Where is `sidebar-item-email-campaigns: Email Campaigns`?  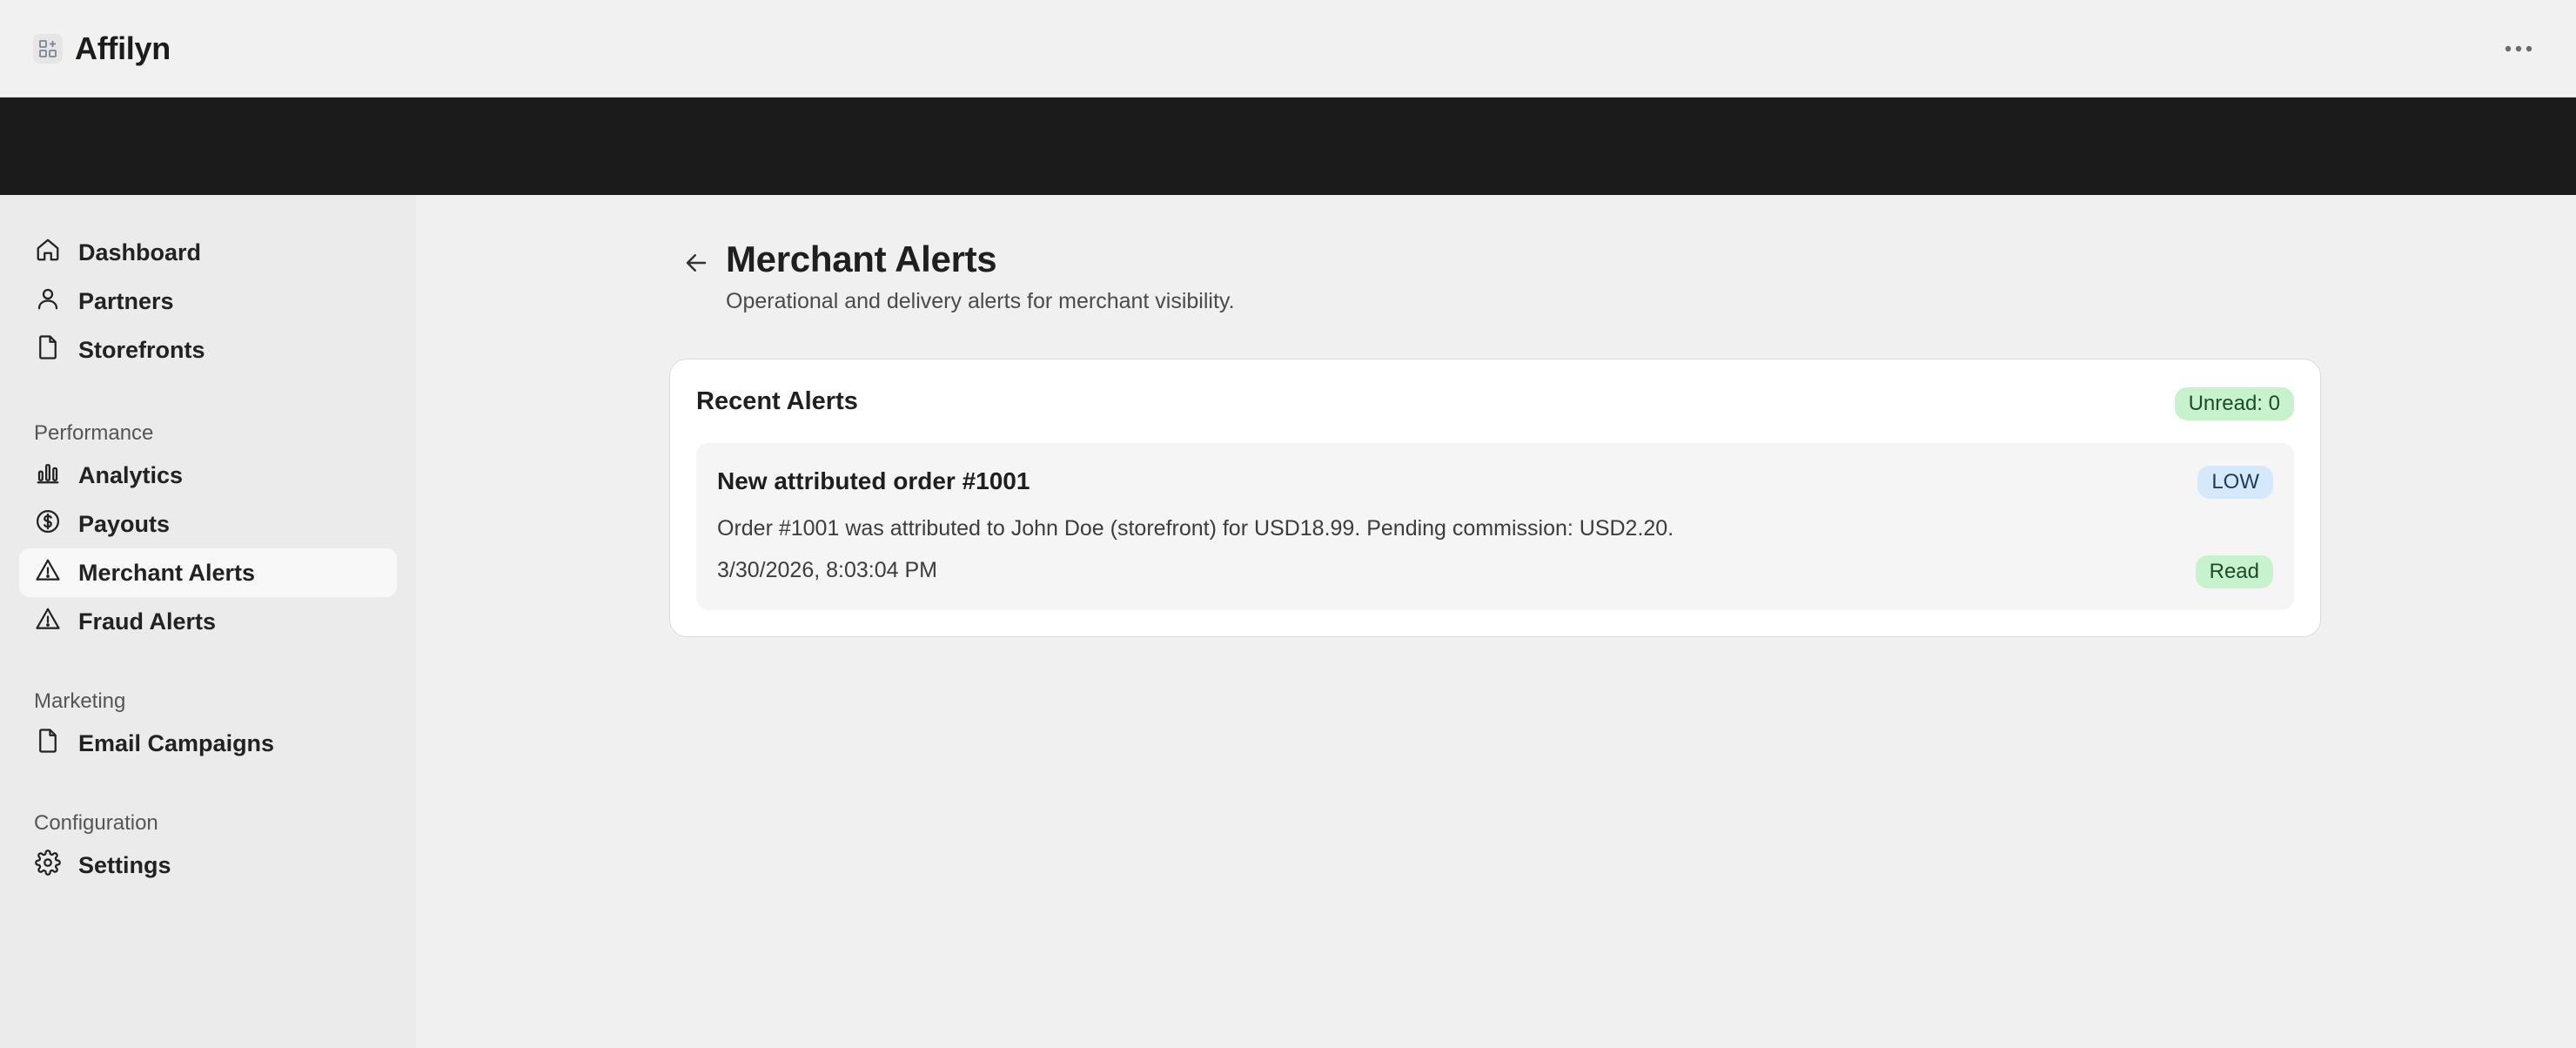 sidebar-item-email-campaigns: Email Campaigns is located at coordinates (208, 744).